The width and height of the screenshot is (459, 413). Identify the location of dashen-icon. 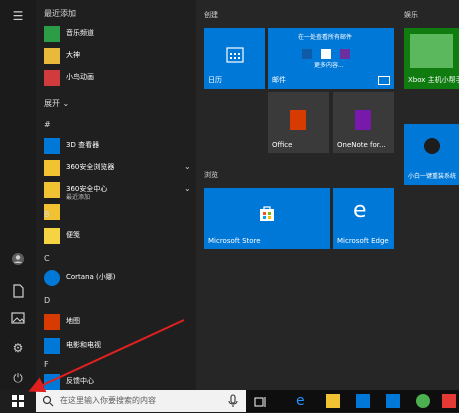
(52, 56).